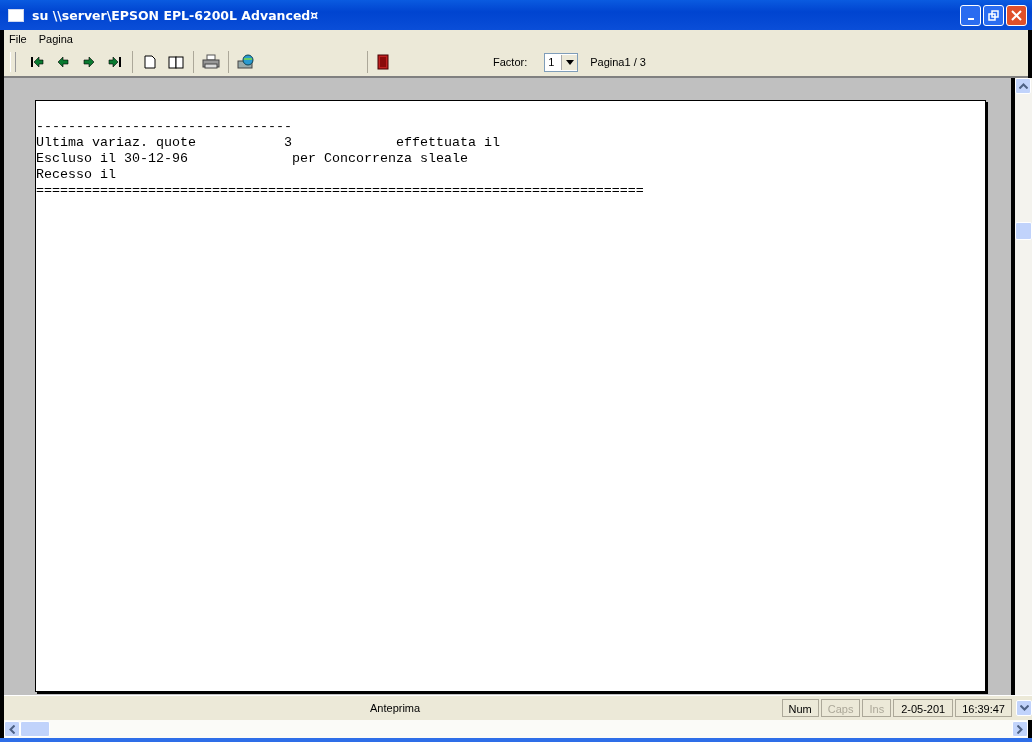 This screenshot has width=1032, height=742. I want to click on close-button, so click(1016, 15).